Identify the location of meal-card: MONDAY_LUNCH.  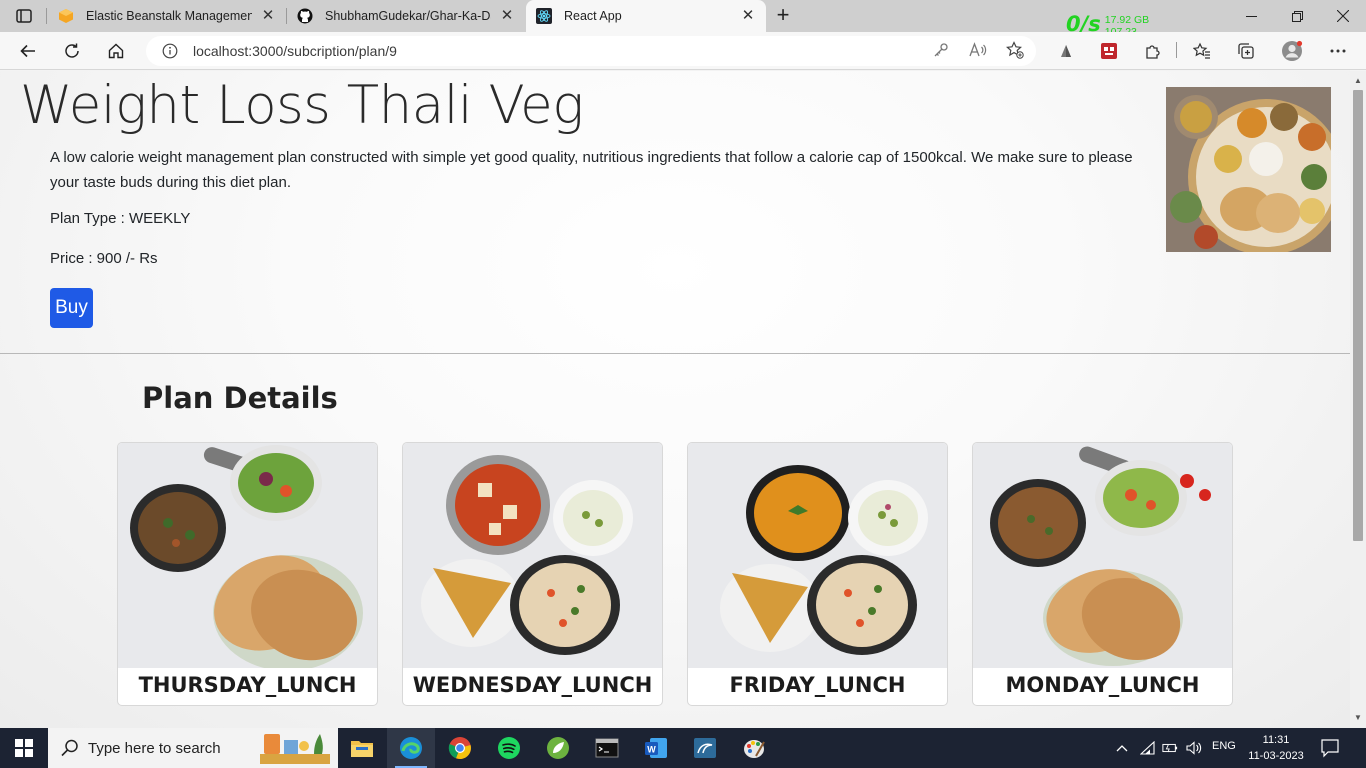
(1102, 574).